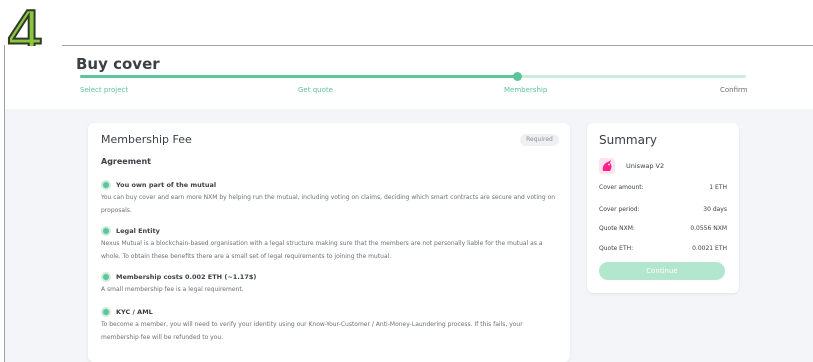 This screenshot has height=362, width=813. Describe the element at coordinates (734, 90) in the screenshot. I see `step-confirm: Confirm` at that location.